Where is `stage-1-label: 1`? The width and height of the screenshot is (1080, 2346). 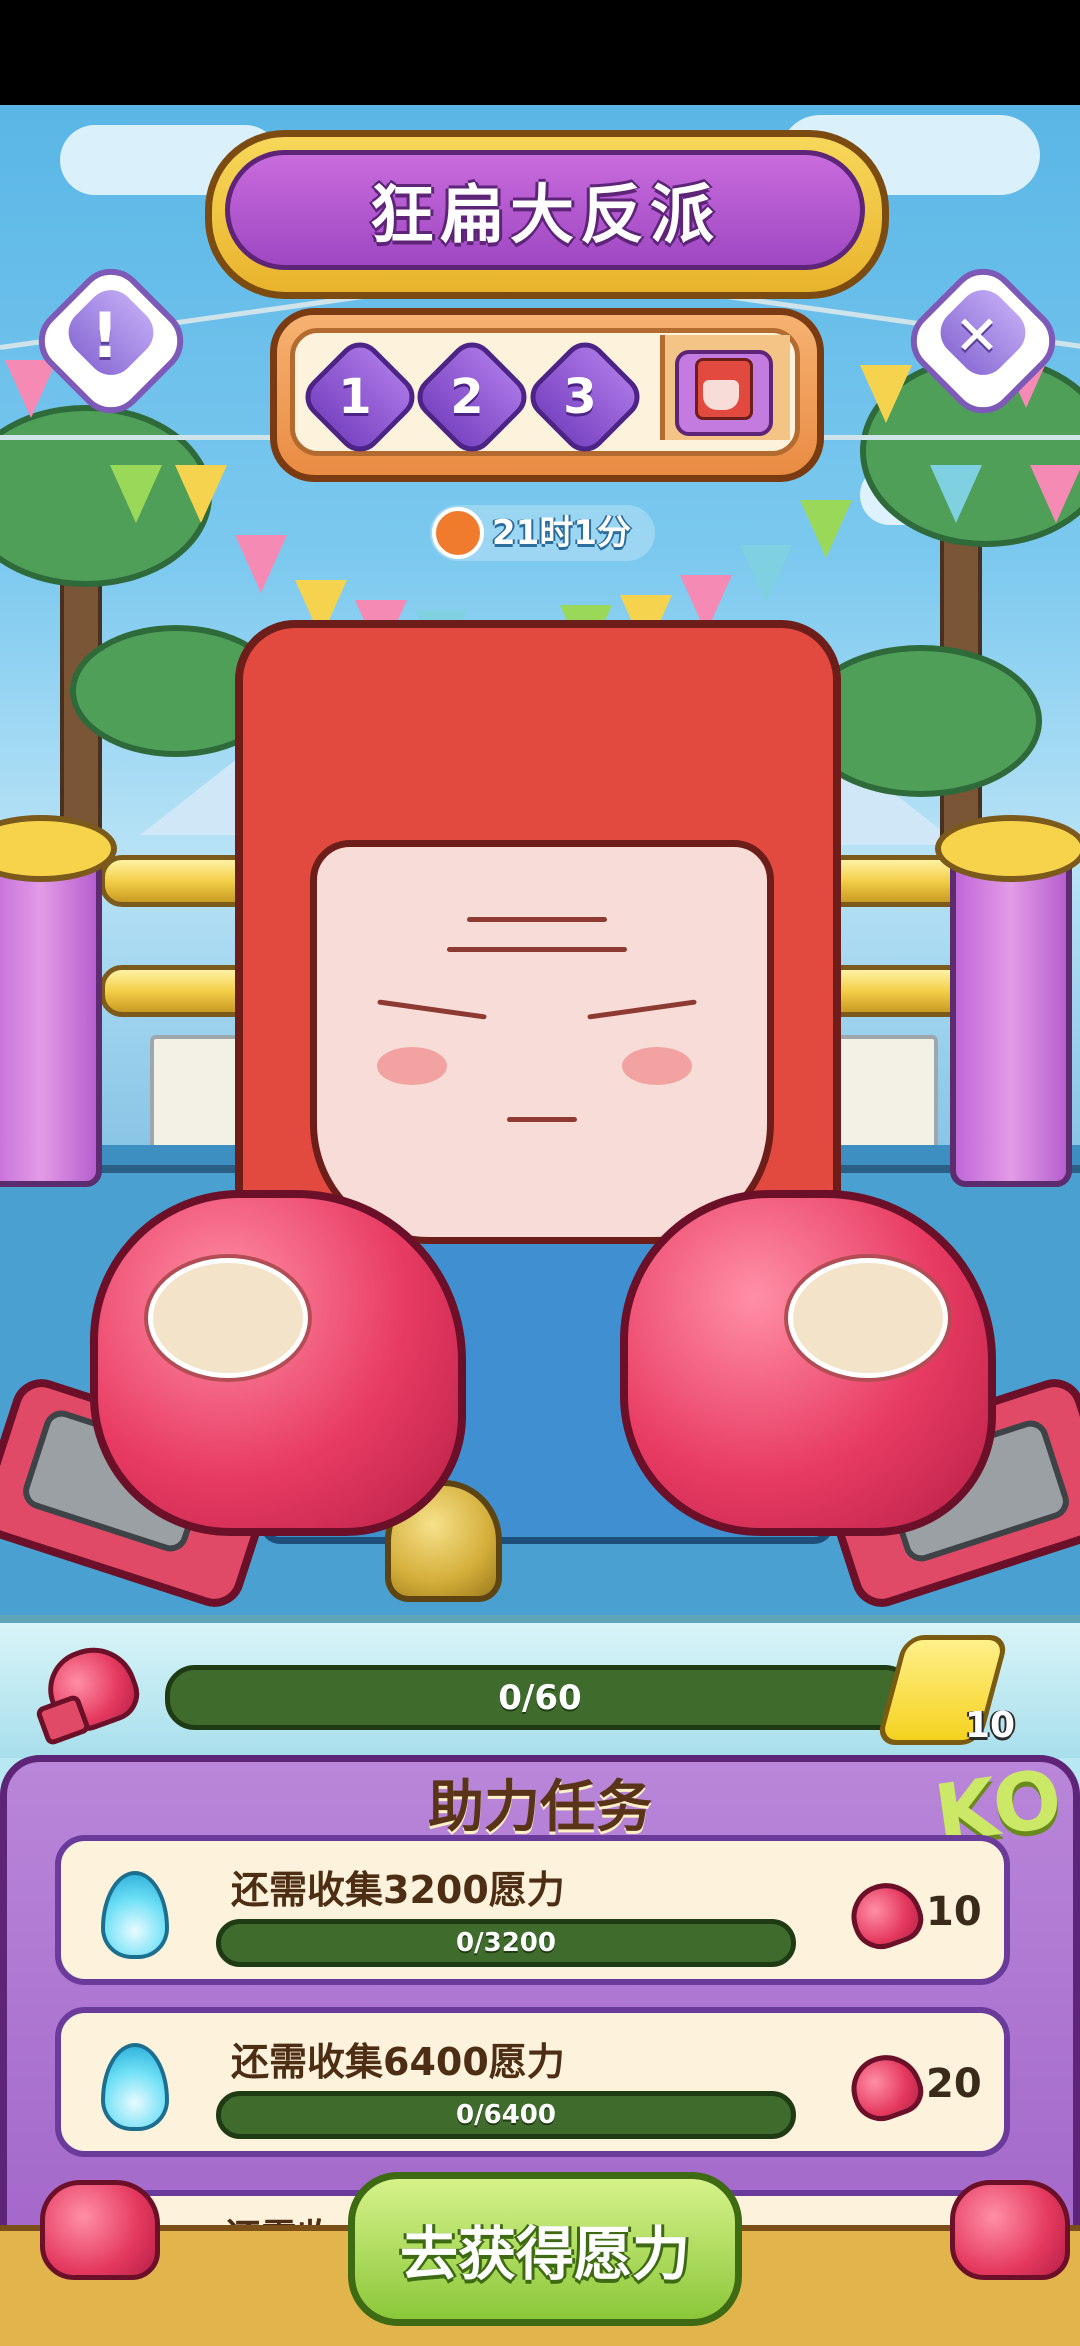
stage-1-label: 1 is located at coordinates (355, 397).